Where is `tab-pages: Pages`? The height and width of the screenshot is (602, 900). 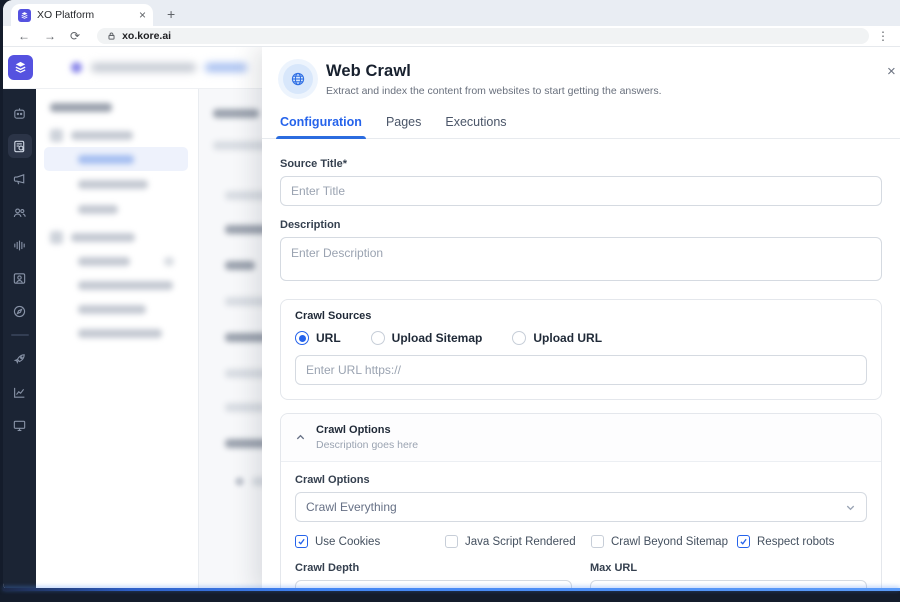 tab-pages: Pages is located at coordinates (403, 126).